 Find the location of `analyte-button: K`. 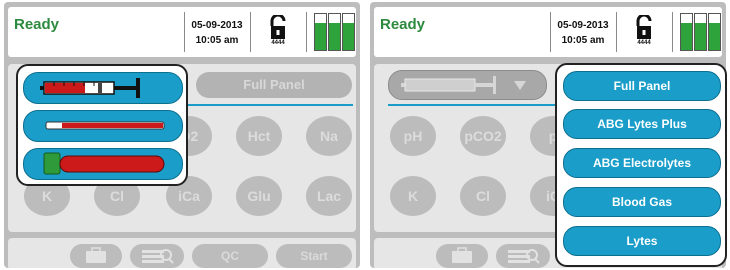

analyte-button: K is located at coordinates (413, 196).